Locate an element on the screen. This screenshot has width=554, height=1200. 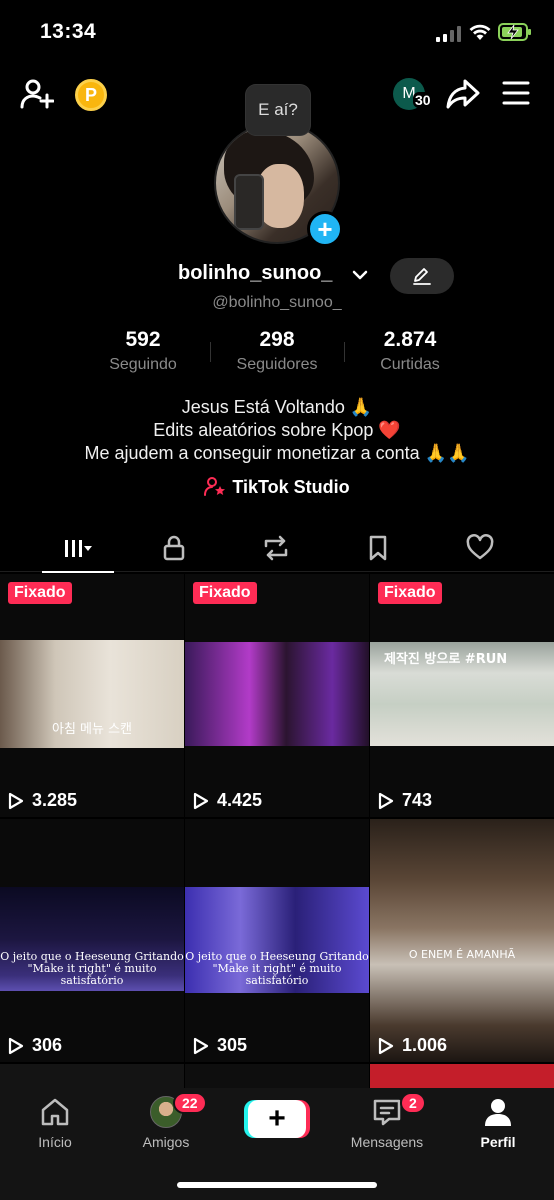
account-count-badge: 30 is located at coordinates (423, 100).